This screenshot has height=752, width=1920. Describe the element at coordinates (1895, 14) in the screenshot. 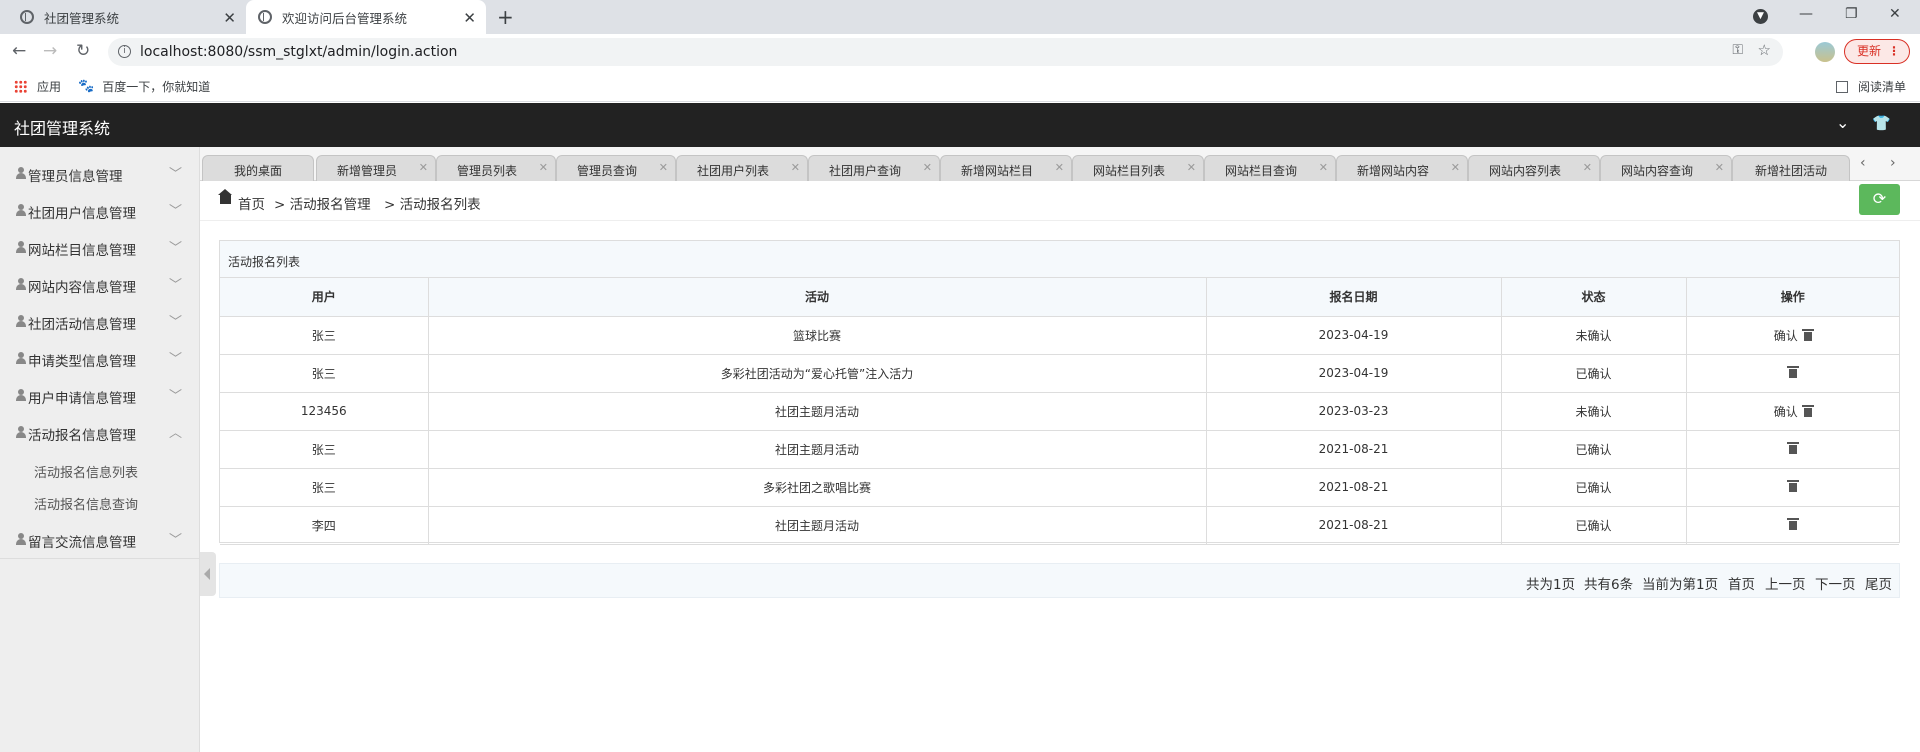

I see `close-window-icon: ✕` at that location.